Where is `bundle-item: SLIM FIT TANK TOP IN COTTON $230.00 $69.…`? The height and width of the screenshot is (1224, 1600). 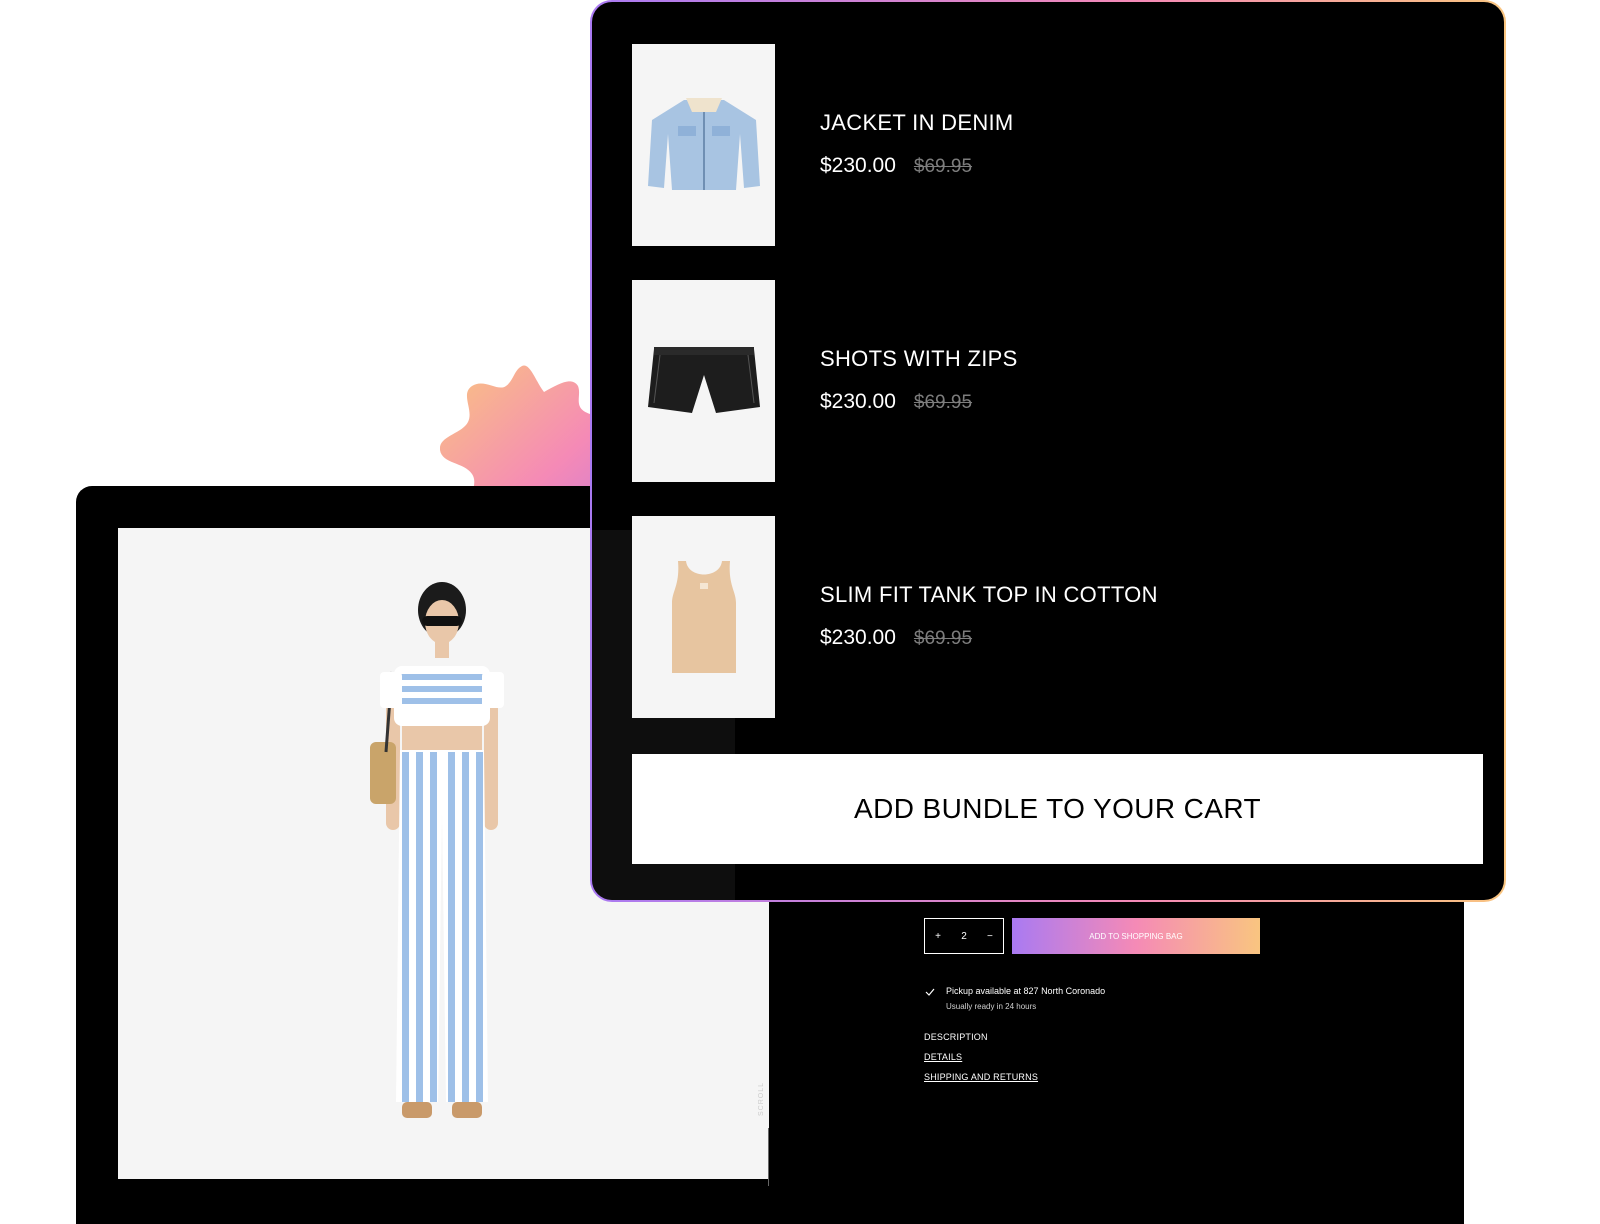
bundle-item: SLIM FIT TANK TOP IN COTTON $230.00 $69.… is located at coordinates (1060, 617).